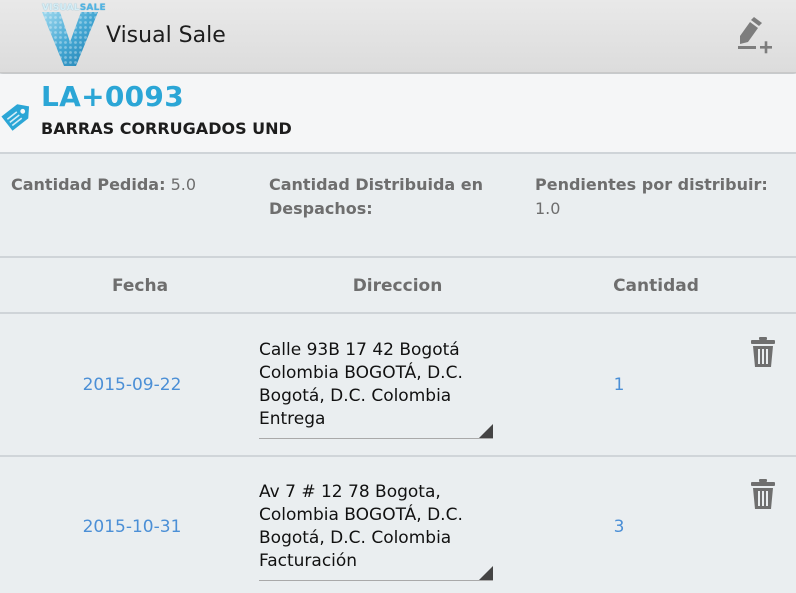 This screenshot has width=796, height=593. What do you see at coordinates (88, 184) in the screenshot?
I see `cantidad-pedida-label: Cantidad Pedida:` at bounding box center [88, 184].